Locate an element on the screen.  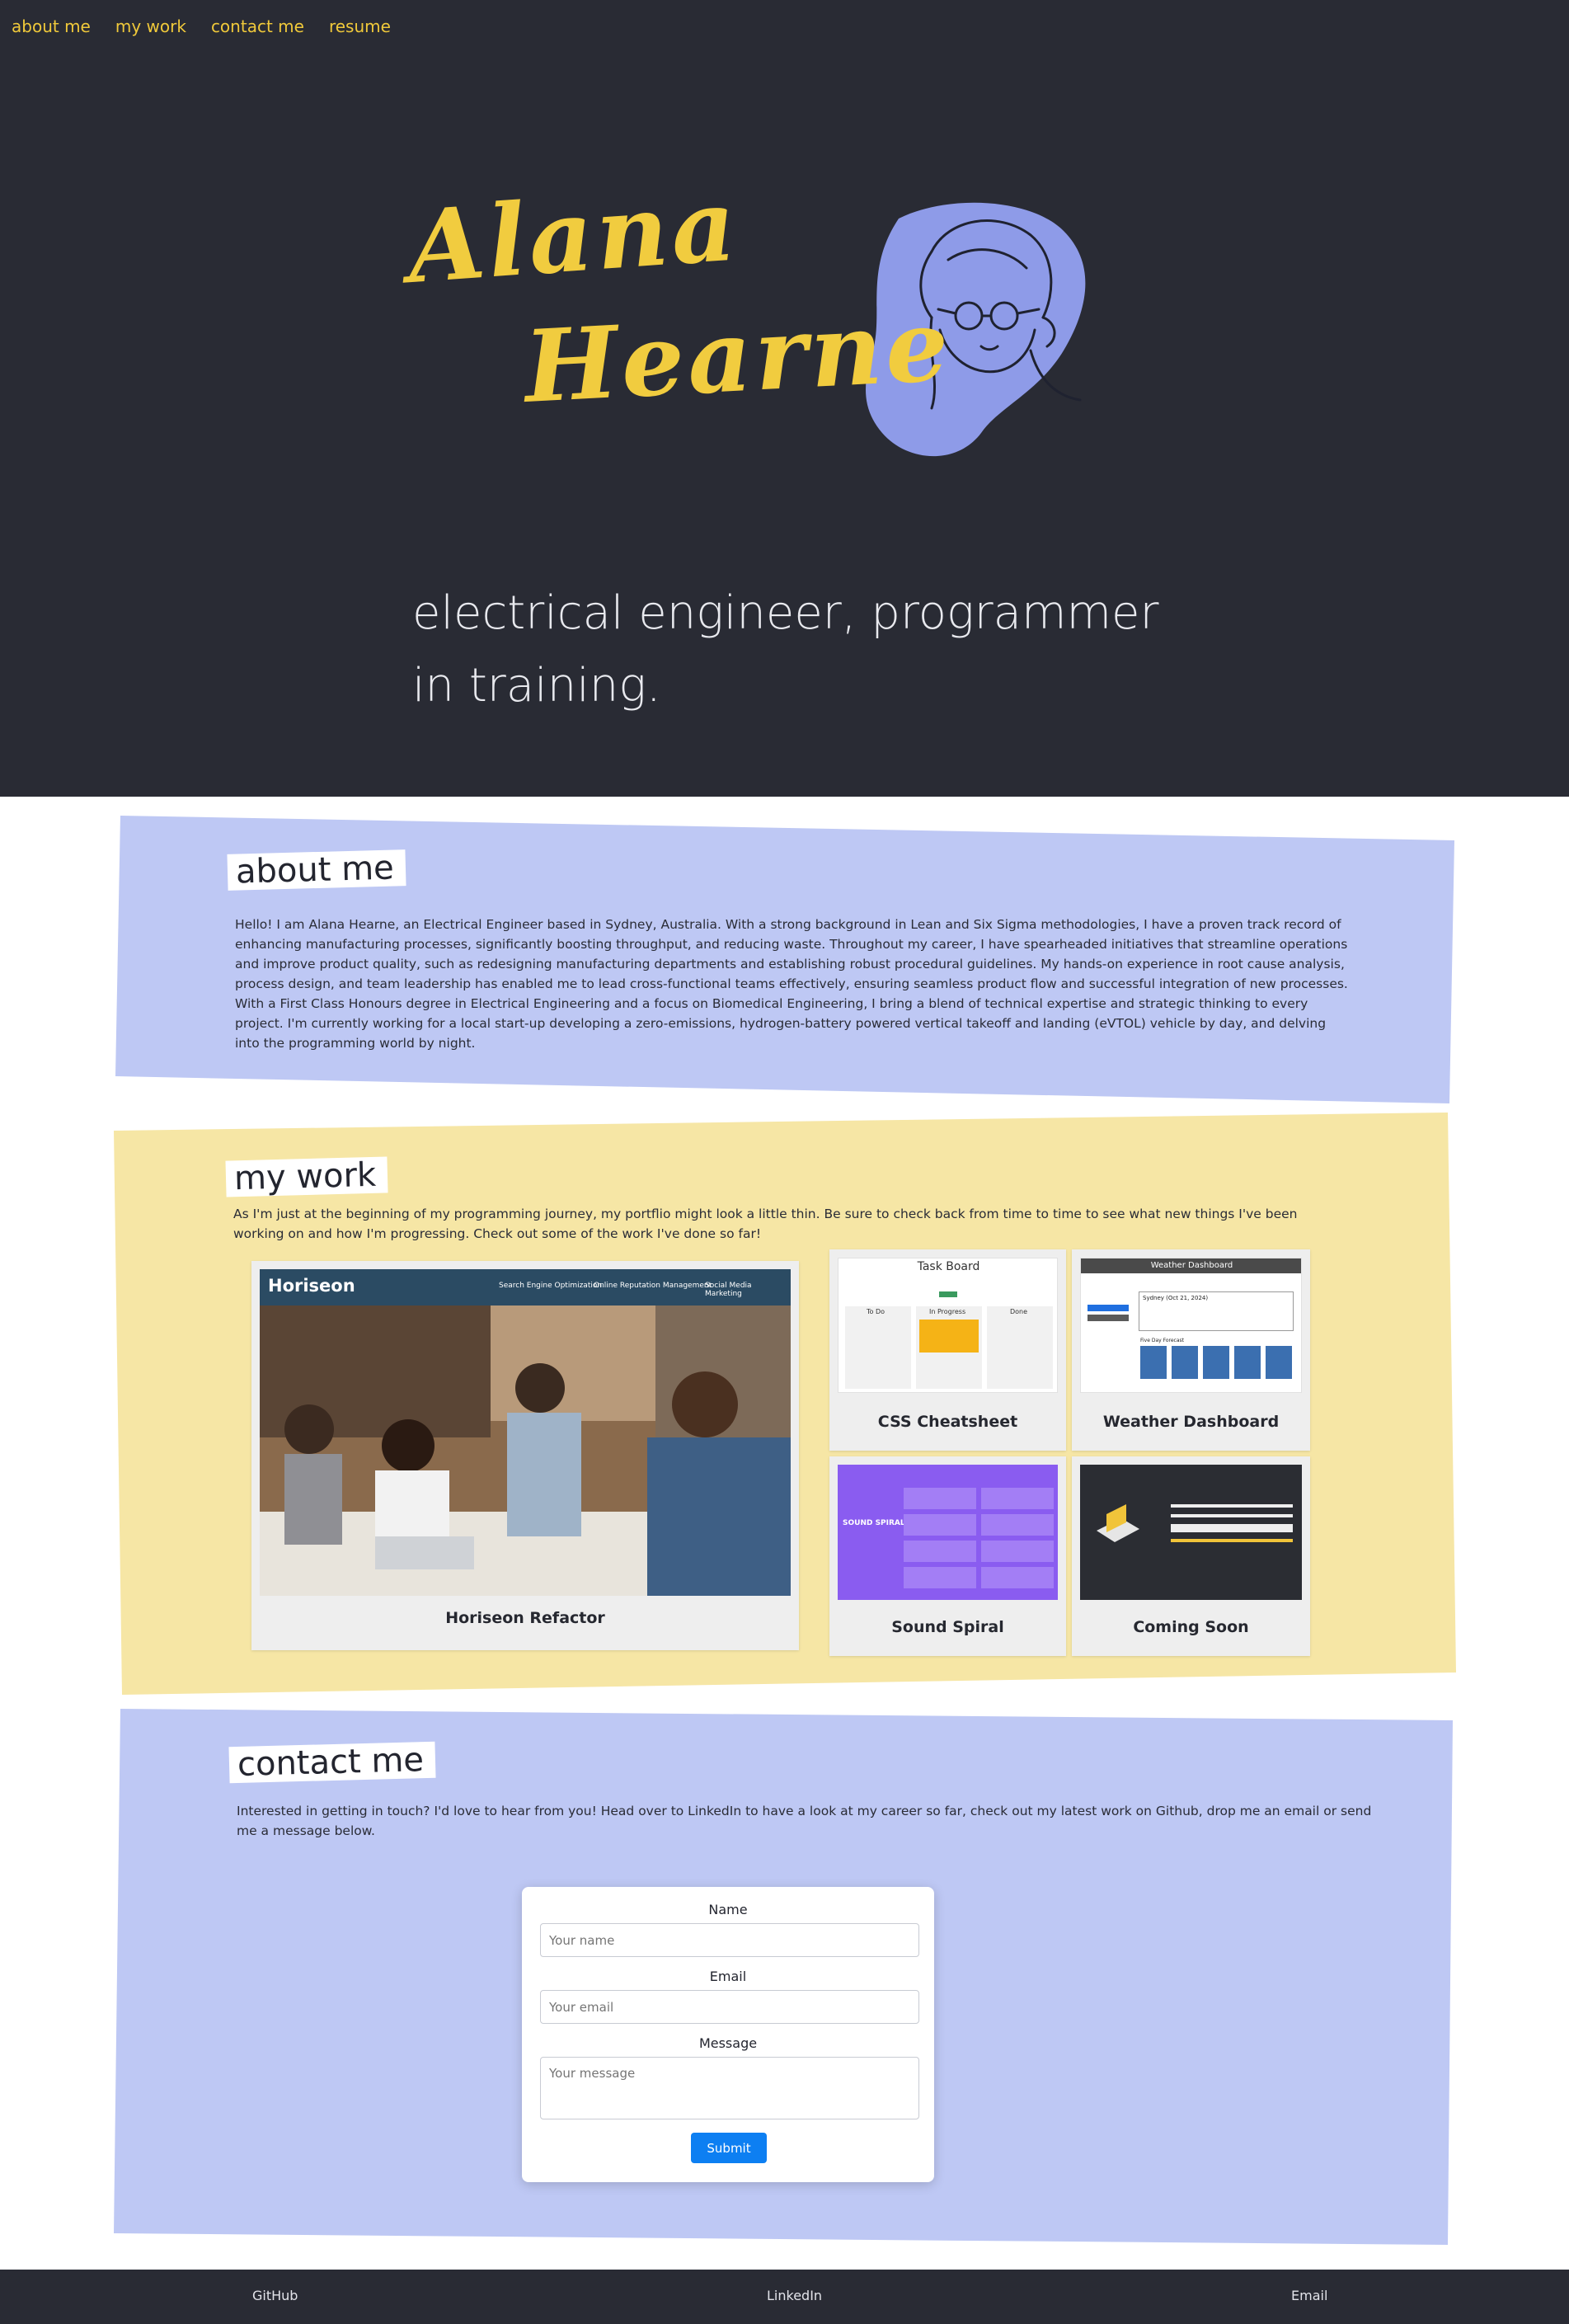
email-label: Email is located at coordinates (728, 1977).